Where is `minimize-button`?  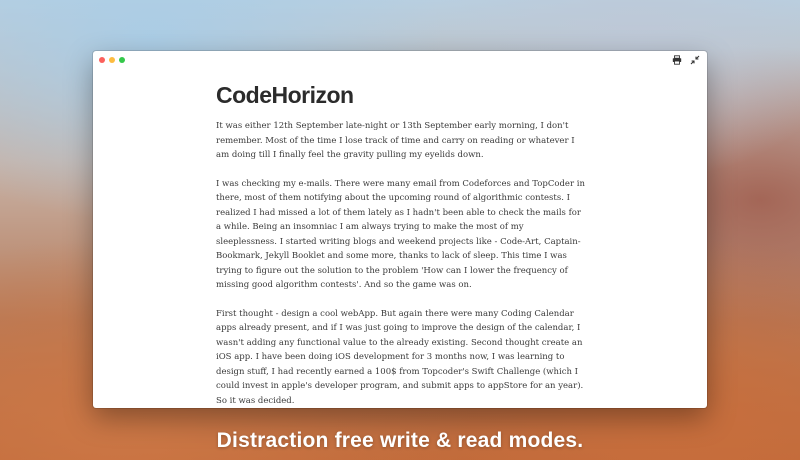
minimize-button is located at coordinates (112, 60).